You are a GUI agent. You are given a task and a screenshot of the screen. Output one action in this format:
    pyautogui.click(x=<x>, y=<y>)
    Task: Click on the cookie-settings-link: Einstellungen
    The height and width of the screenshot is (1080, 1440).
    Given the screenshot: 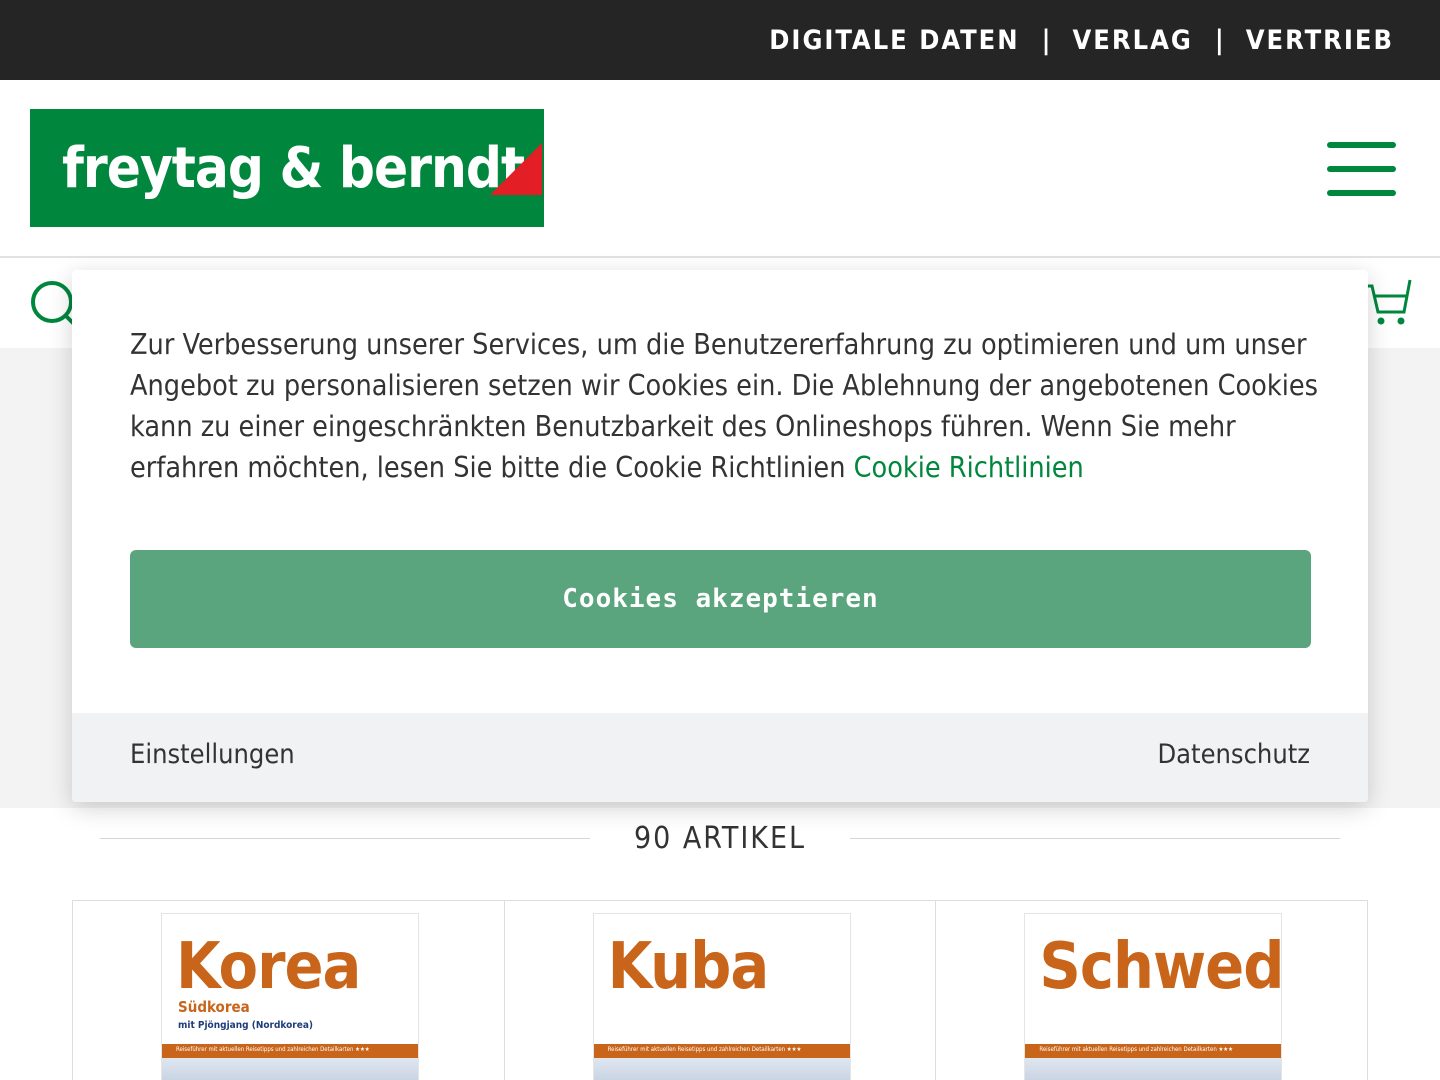 What is the action you would take?
    pyautogui.click(x=212, y=754)
    